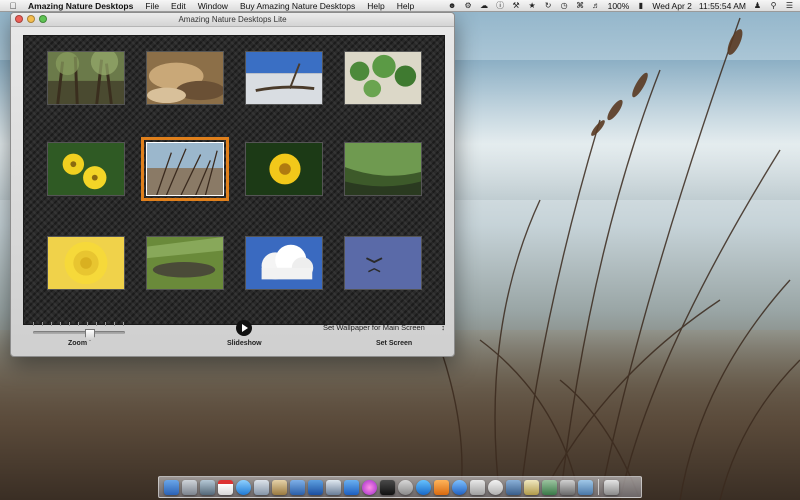 Image resolution: width=800 pixels, height=500 pixels. Describe the element at coordinates (284, 263) in the screenshot. I see `thumbnail-clouds` at that location.